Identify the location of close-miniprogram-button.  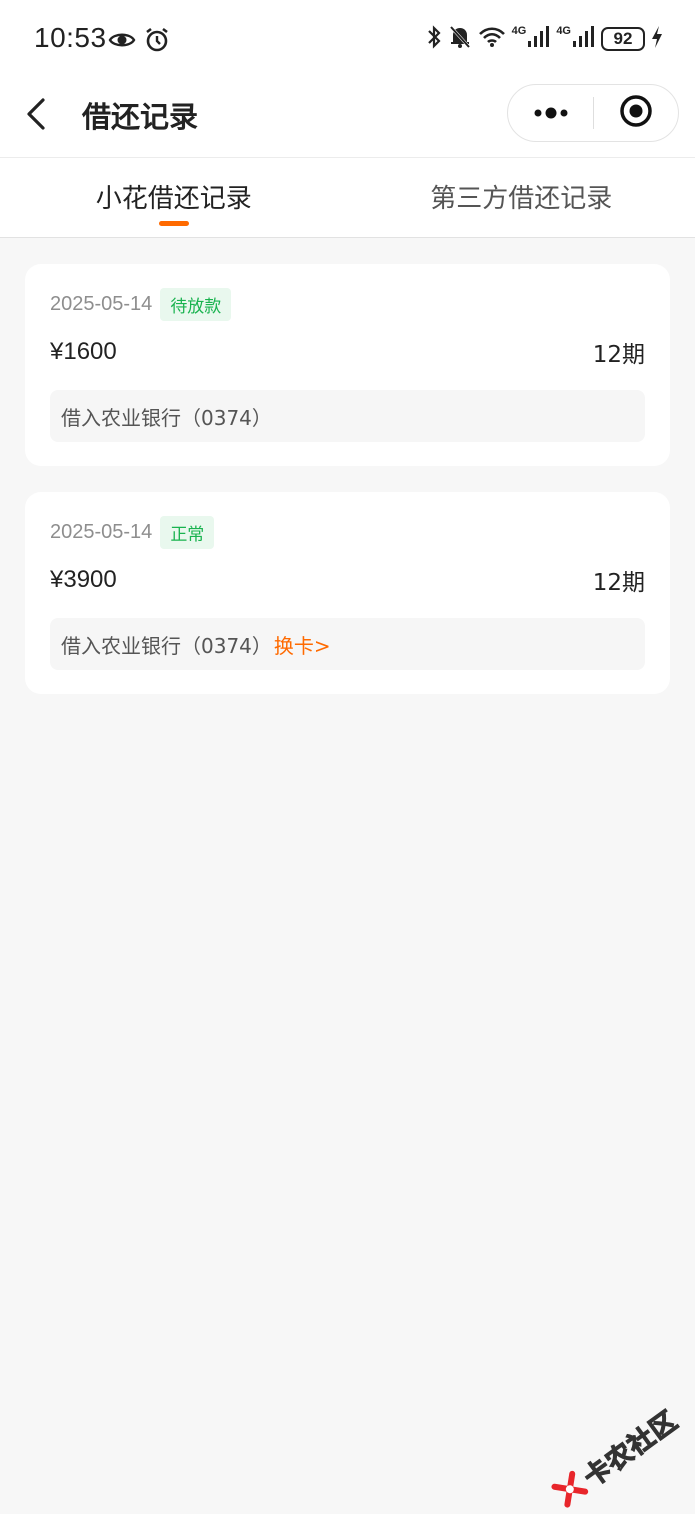
(636, 113).